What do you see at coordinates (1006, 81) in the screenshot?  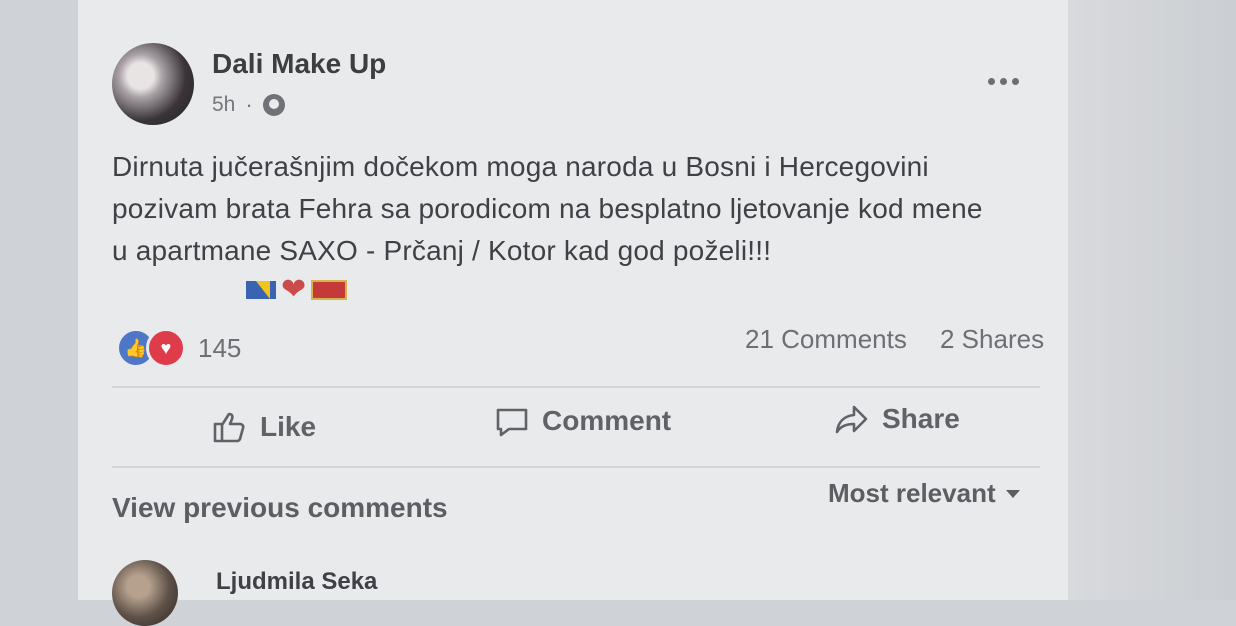 I see `more-options-icon` at bounding box center [1006, 81].